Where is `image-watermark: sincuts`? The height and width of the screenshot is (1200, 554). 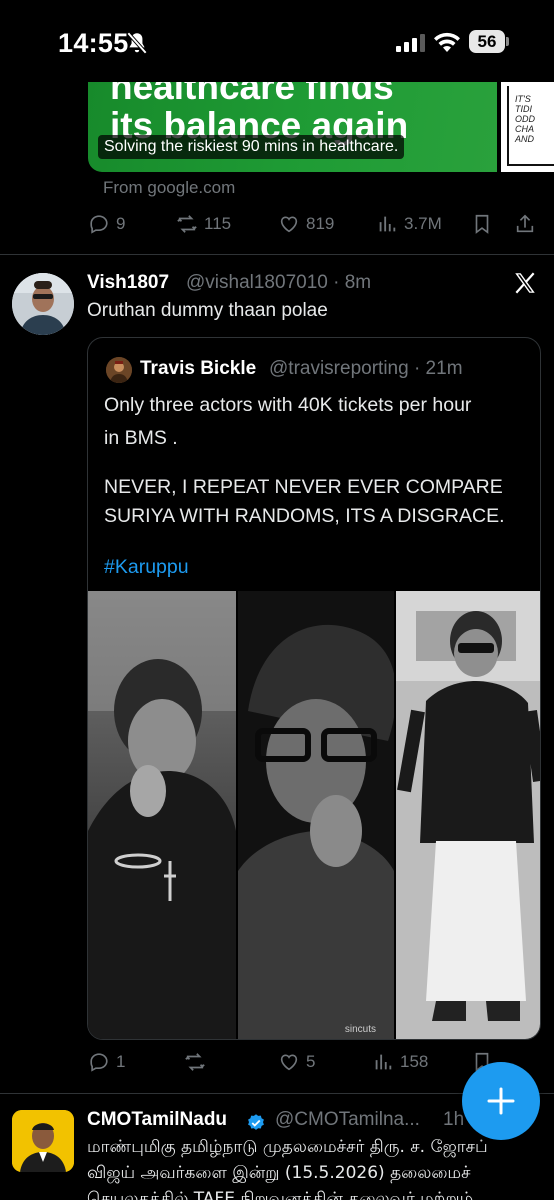 image-watermark: sincuts is located at coordinates (360, 1029).